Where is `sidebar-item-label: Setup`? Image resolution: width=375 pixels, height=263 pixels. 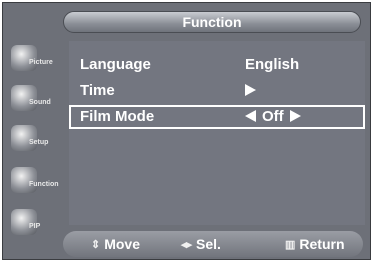 sidebar-item-label: Setup is located at coordinates (39, 142).